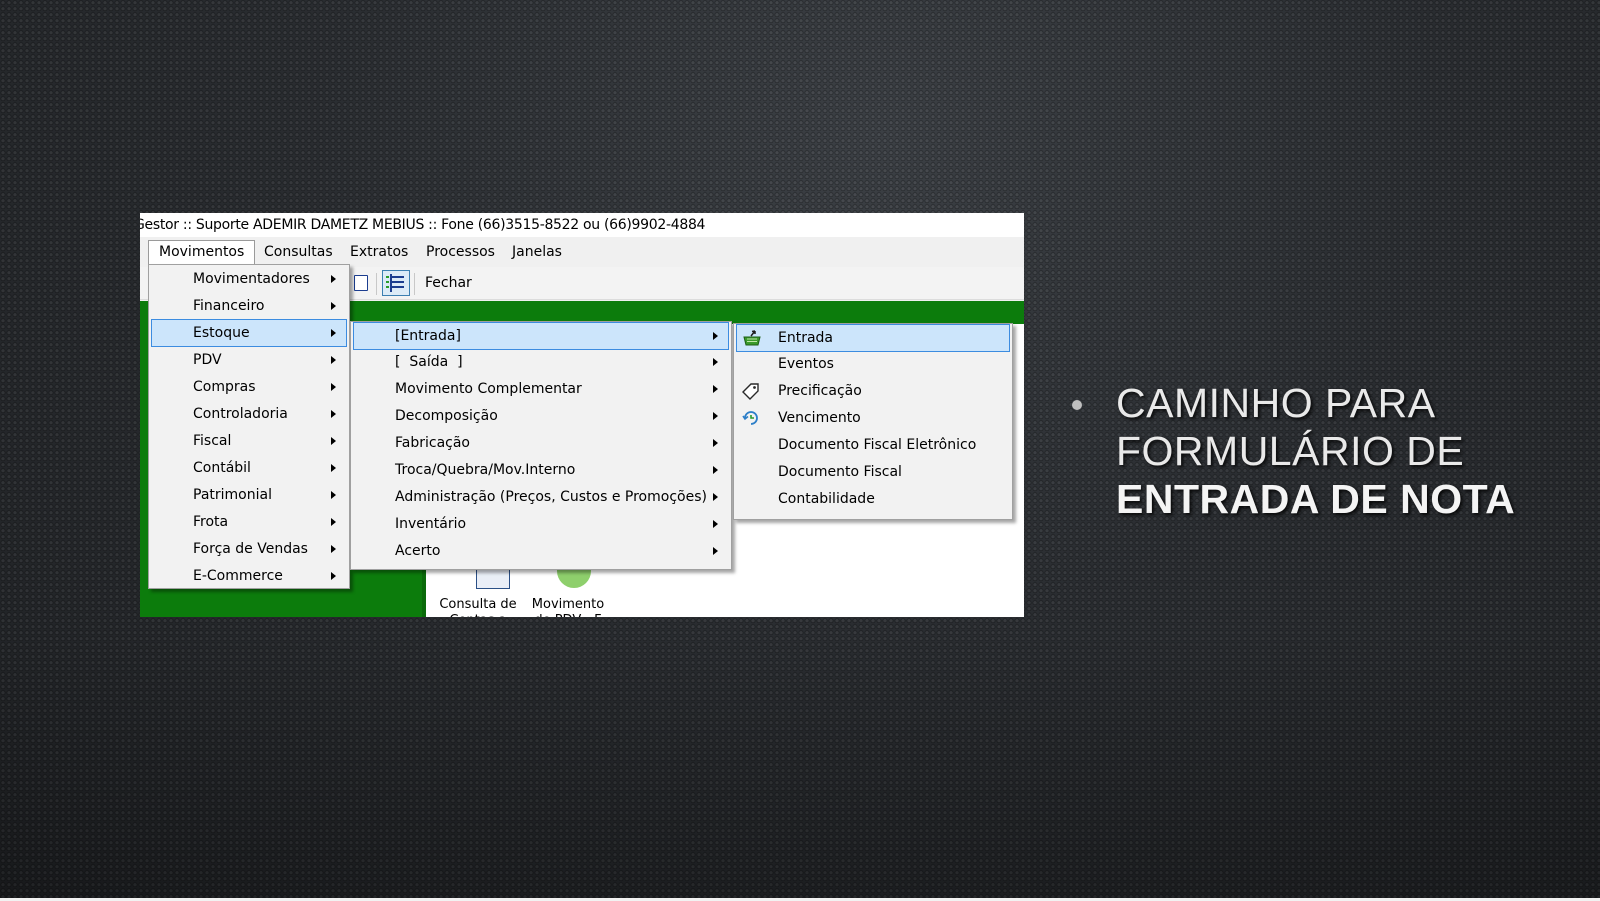  What do you see at coordinates (224, 387) in the screenshot?
I see `menu-item-label: Compras` at bounding box center [224, 387].